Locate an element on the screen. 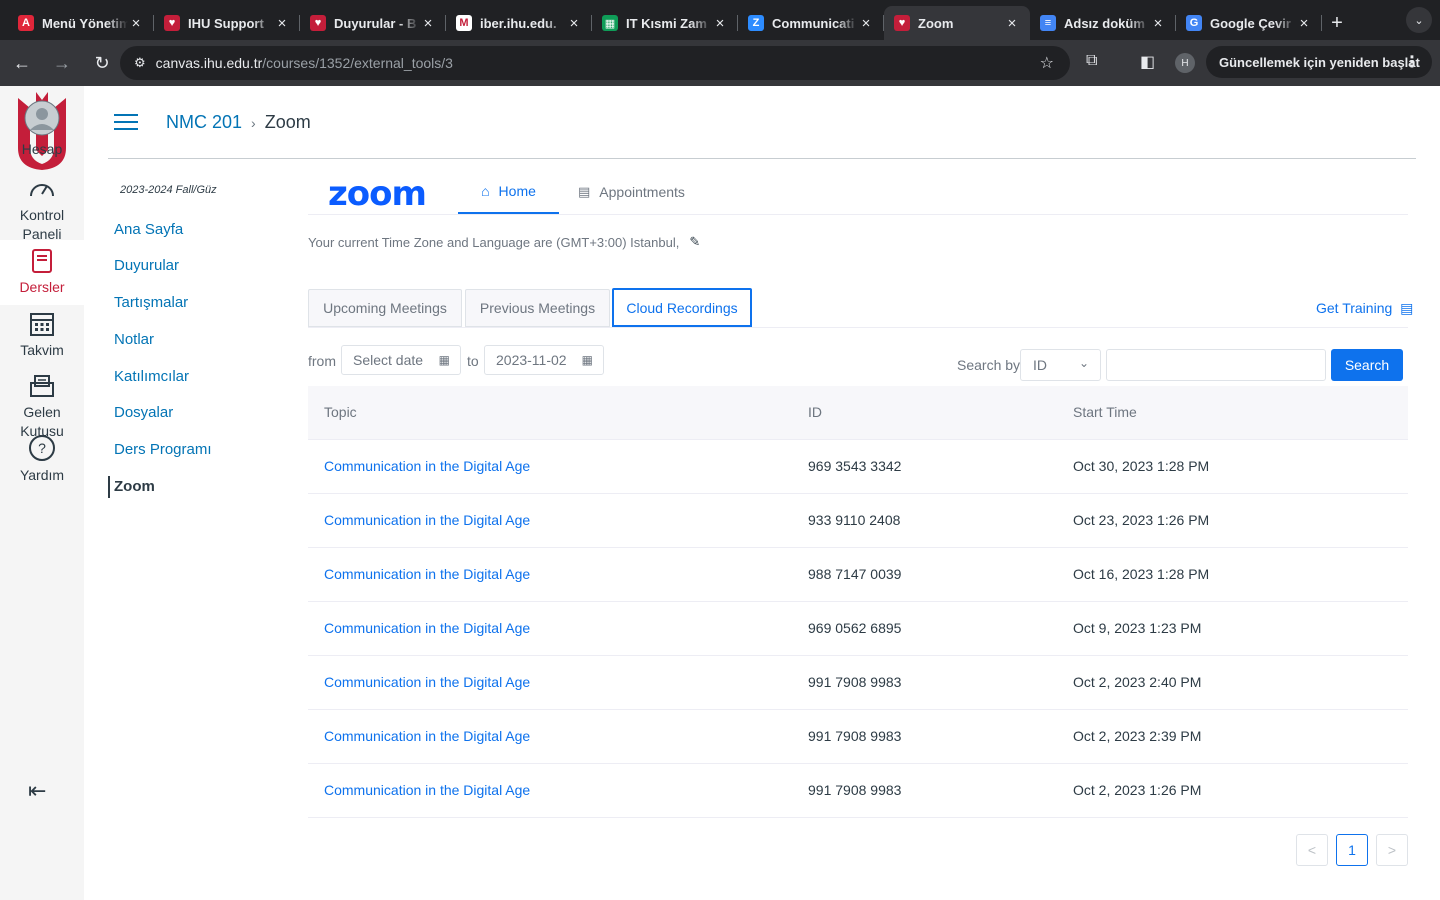 The image size is (1440, 900). tab-favicon-icon: ▦ is located at coordinates (610, 23).